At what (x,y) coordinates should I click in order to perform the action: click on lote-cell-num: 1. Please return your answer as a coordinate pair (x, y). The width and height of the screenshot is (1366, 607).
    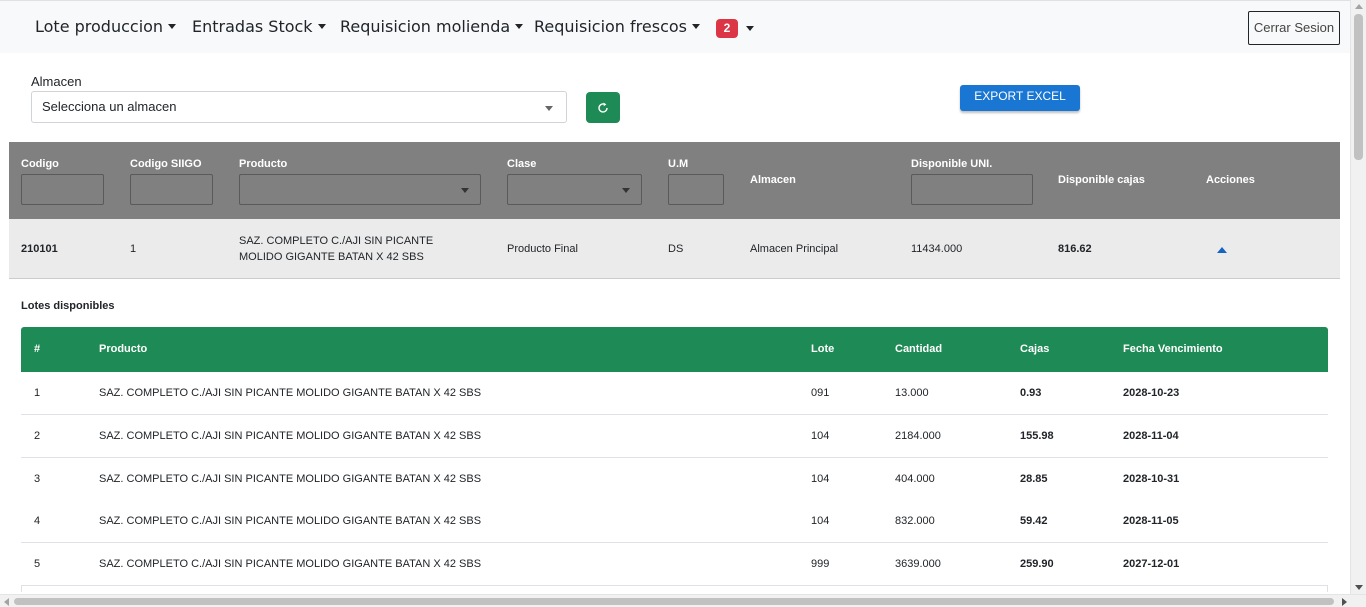
    Looking at the image, I should click on (37, 393).